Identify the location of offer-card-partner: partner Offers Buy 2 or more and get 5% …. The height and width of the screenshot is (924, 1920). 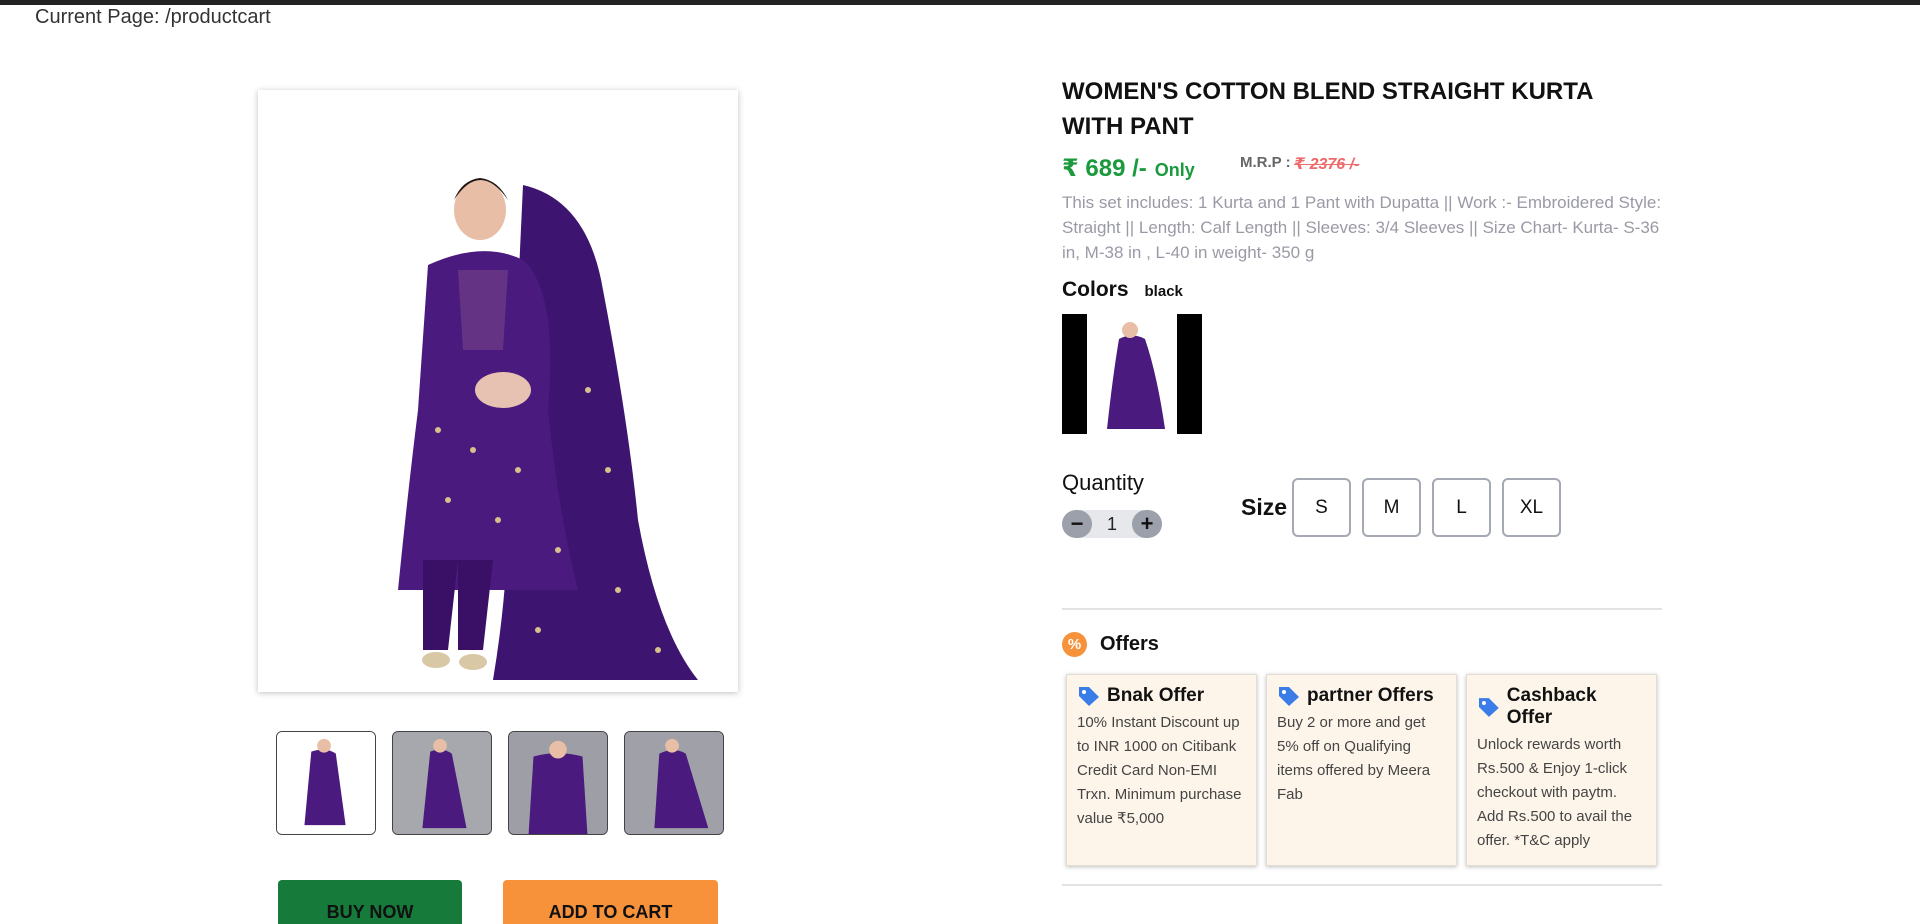
(1361, 770).